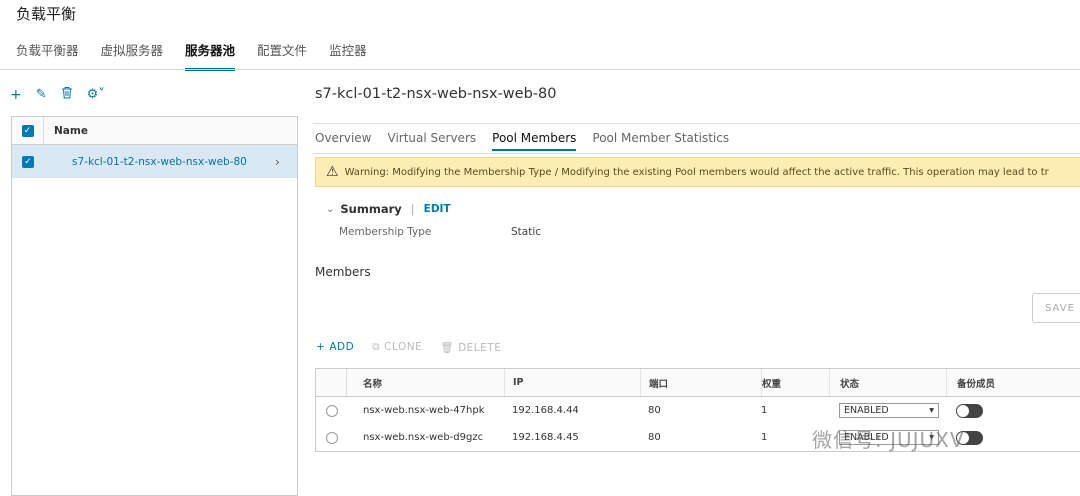  I want to click on trash-icon, so click(67, 94).